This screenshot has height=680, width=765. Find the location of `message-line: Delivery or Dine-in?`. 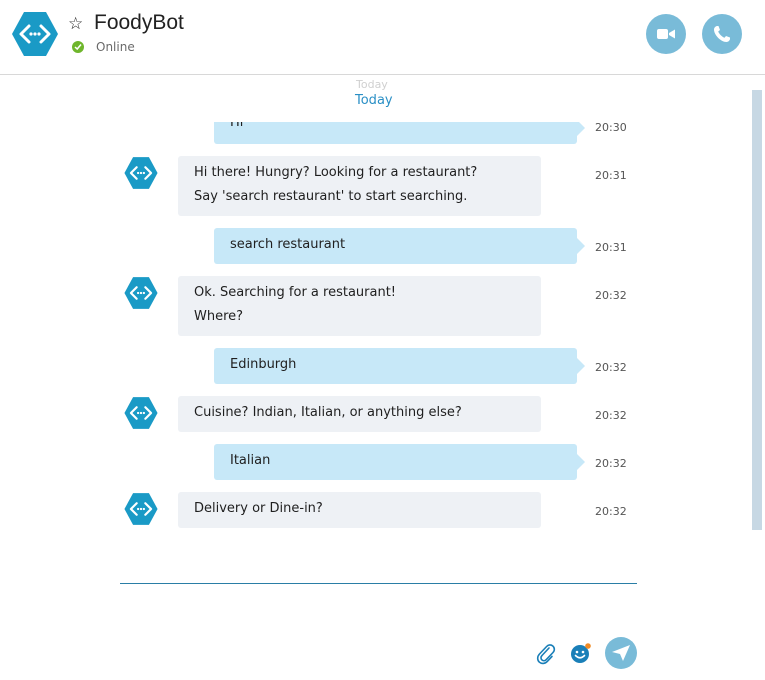

message-line: Delivery or Dine-in? is located at coordinates (258, 508).